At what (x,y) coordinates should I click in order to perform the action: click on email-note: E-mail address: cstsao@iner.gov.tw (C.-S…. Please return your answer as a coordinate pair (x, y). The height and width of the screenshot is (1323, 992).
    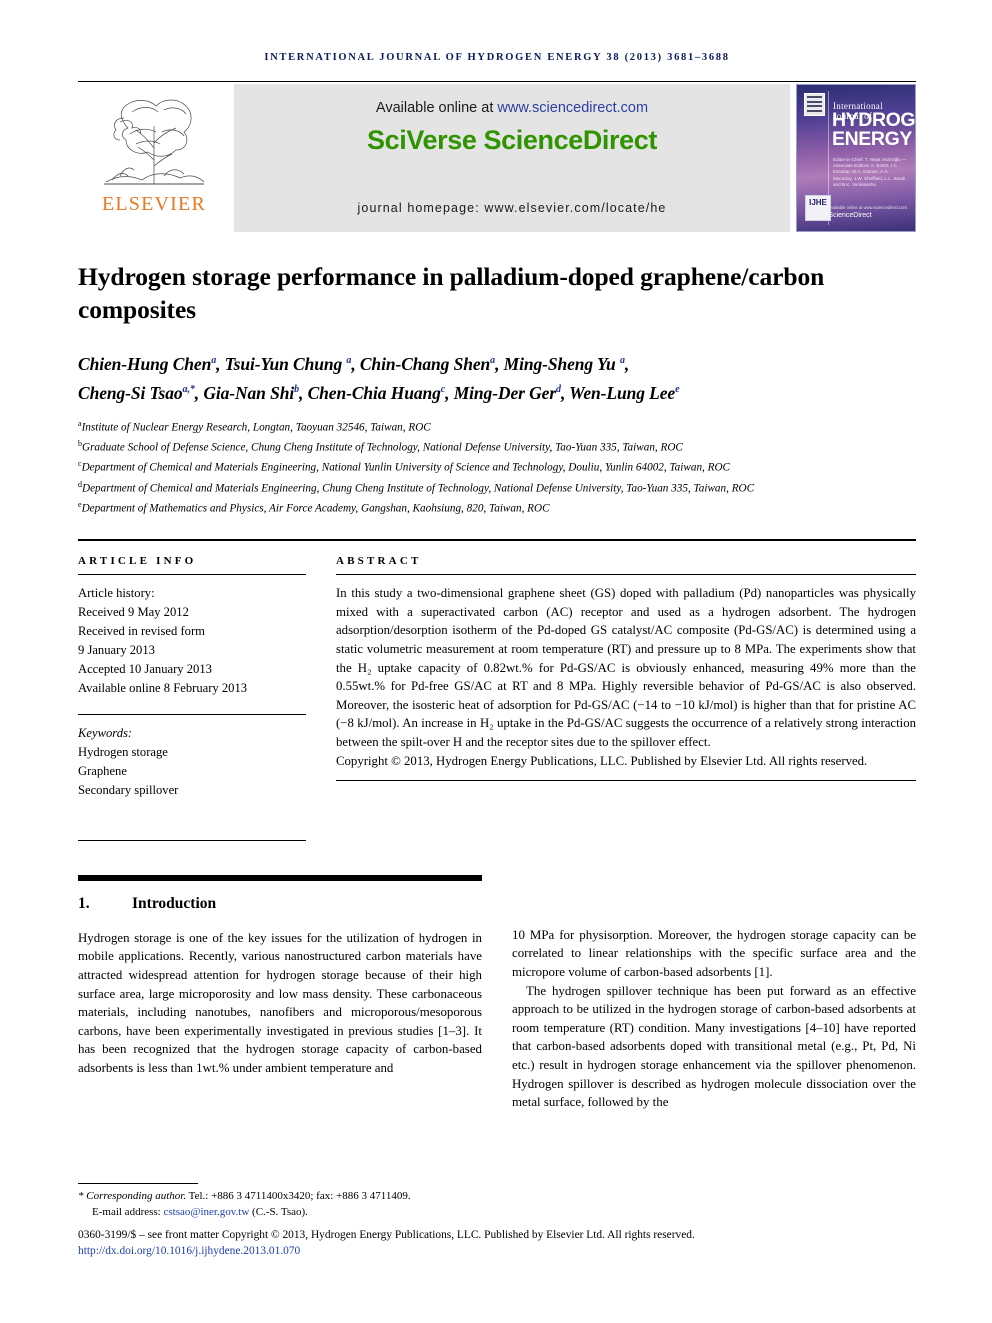
    Looking at the image, I should click on (497, 1212).